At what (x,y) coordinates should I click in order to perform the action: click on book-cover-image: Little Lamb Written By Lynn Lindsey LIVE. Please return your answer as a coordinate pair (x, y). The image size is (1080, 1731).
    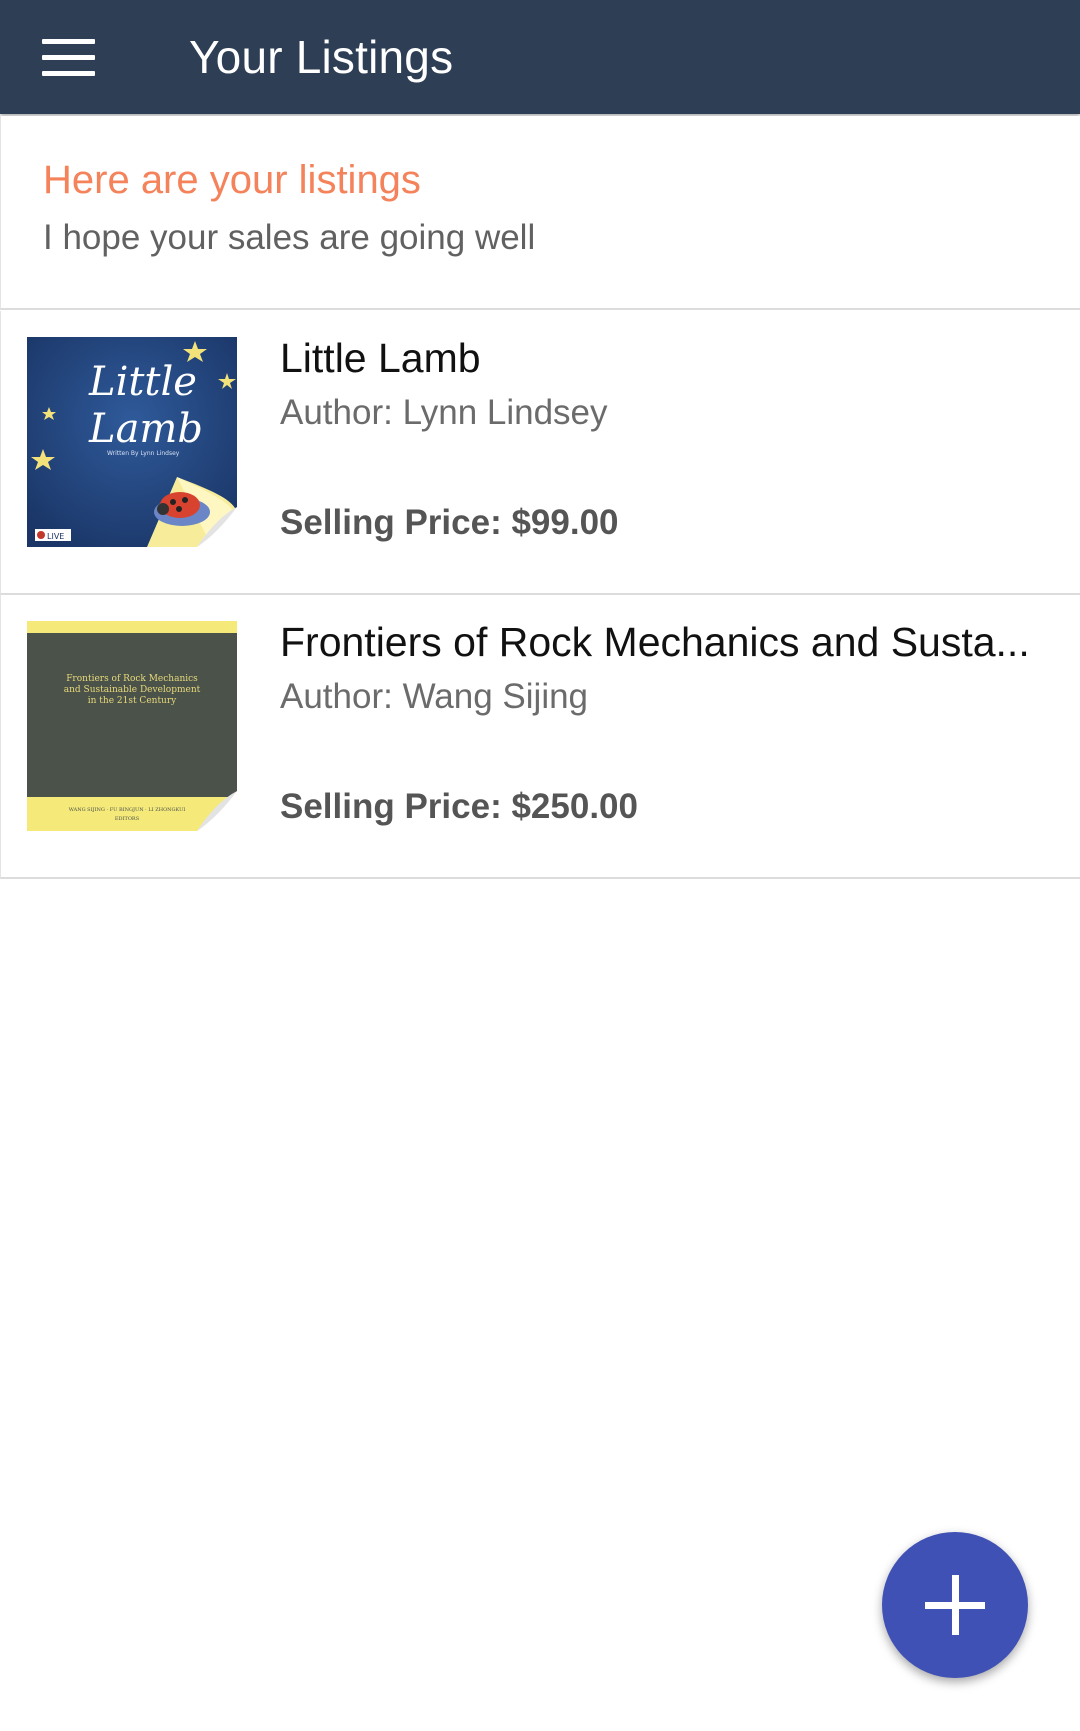
    Looking at the image, I should click on (132, 442).